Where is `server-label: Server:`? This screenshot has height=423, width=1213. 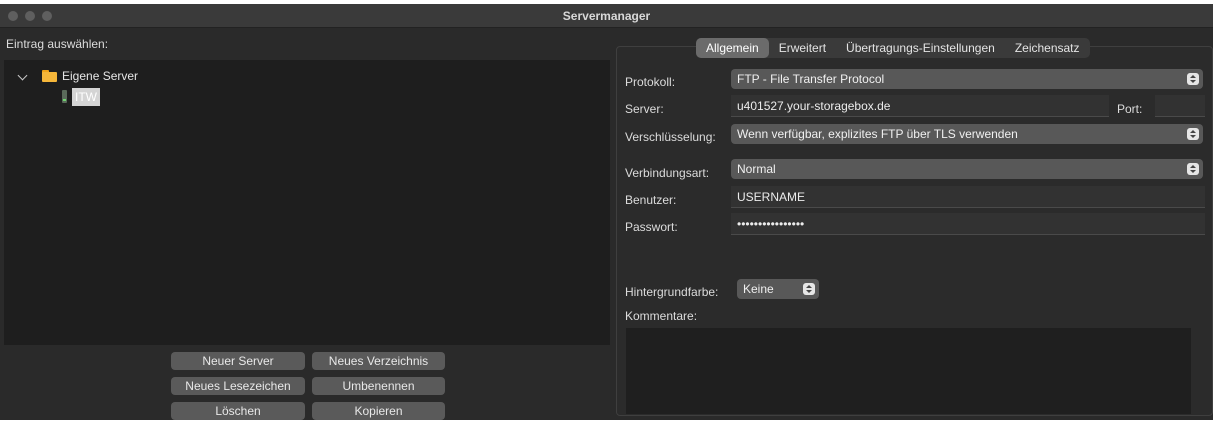
server-label: Server: is located at coordinates (644, 109).